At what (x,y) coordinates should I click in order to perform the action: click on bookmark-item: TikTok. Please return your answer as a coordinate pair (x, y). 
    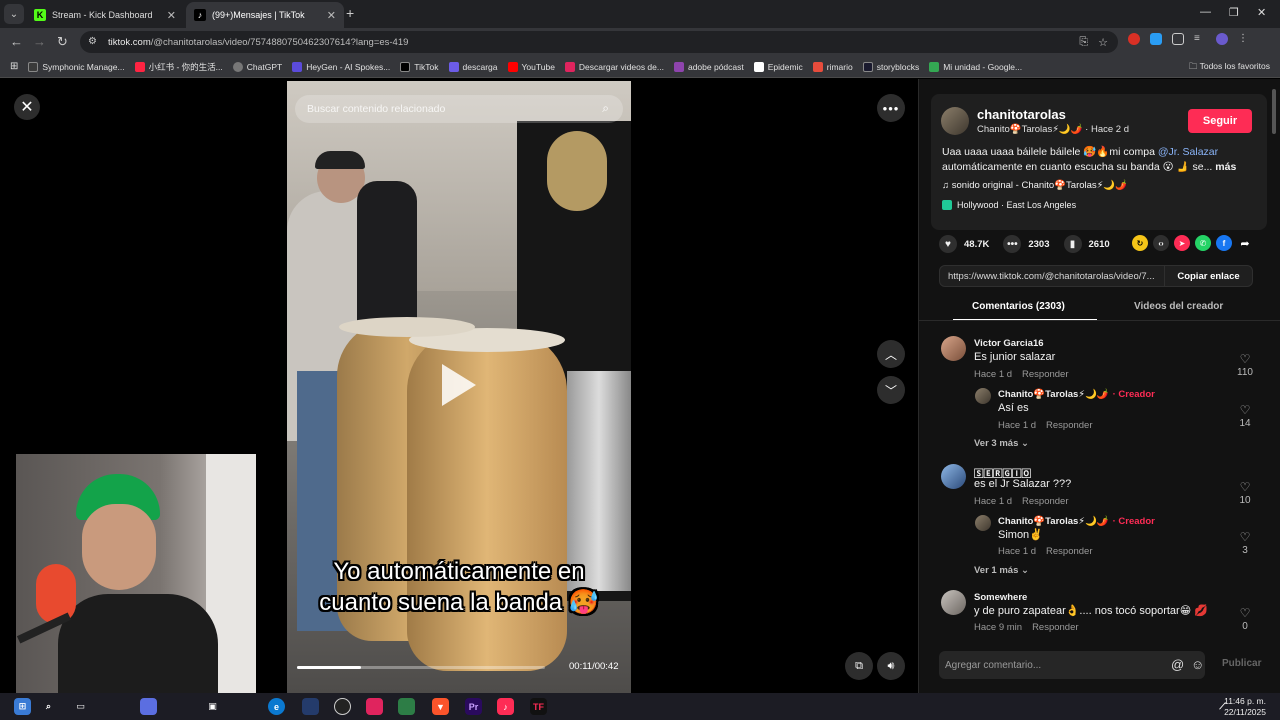
    Looking at the image, I should click on (419, 66).